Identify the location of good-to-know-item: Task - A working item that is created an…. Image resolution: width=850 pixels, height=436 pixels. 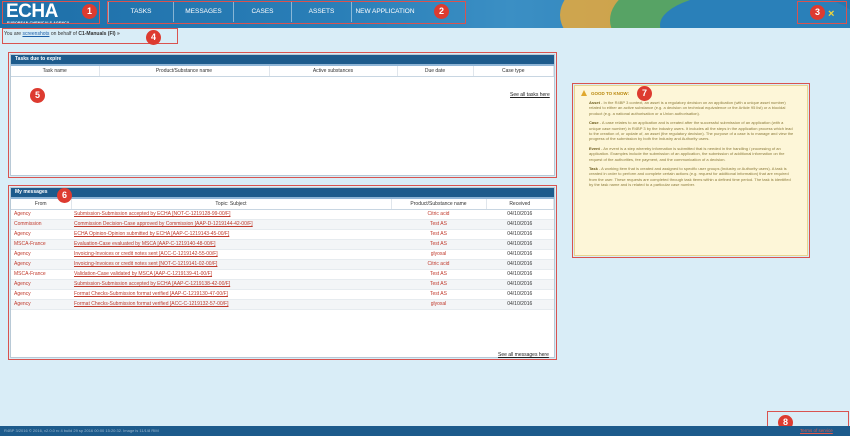
(692, 177).